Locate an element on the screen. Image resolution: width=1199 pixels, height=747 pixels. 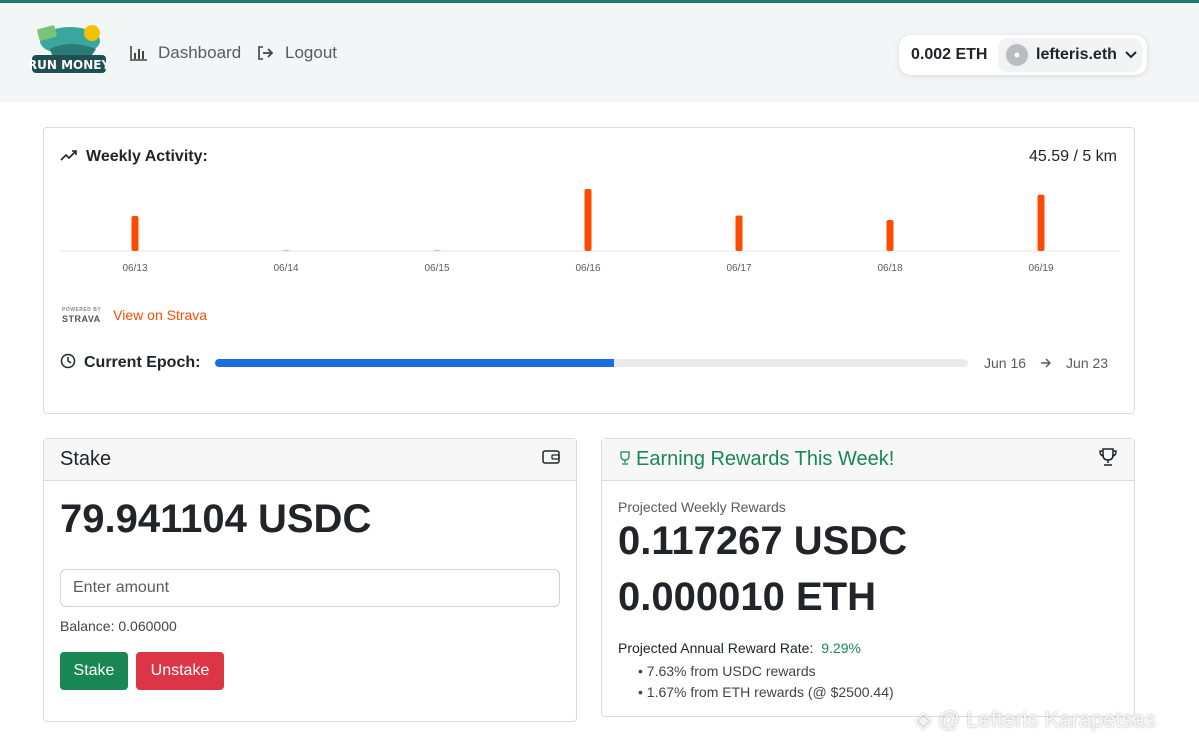
epoch-progress-fill is located at coordinates (415, 363).